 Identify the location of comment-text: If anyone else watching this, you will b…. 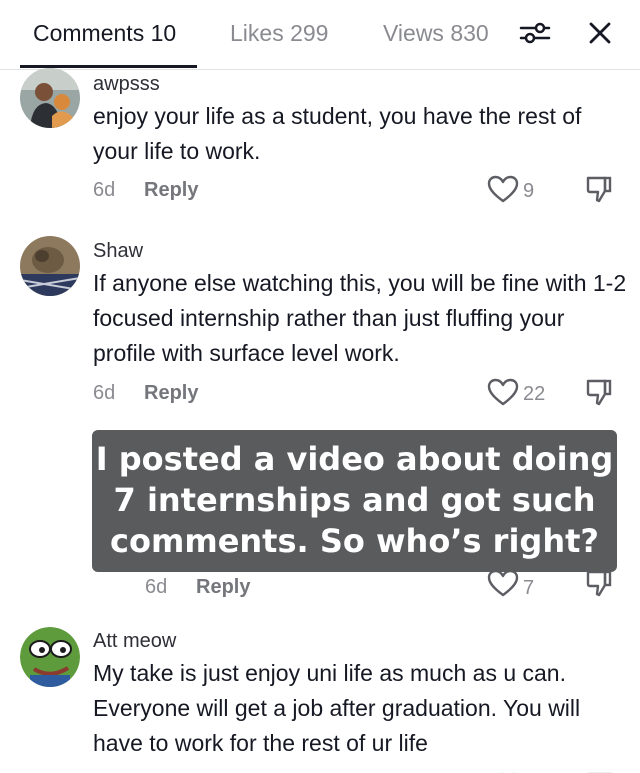
(360, 318).